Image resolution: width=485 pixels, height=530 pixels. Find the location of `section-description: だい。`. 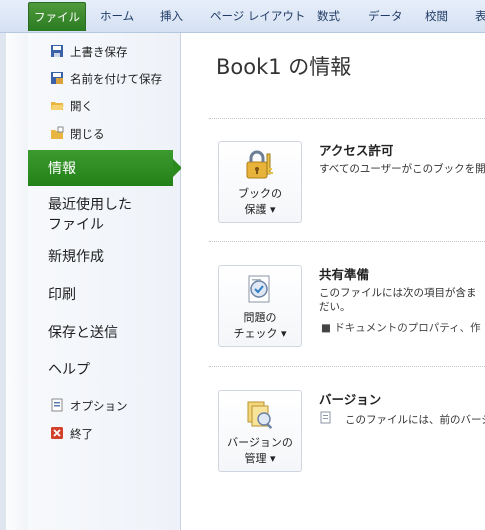

section-description: だい。 is located at coordinates (335, 307).